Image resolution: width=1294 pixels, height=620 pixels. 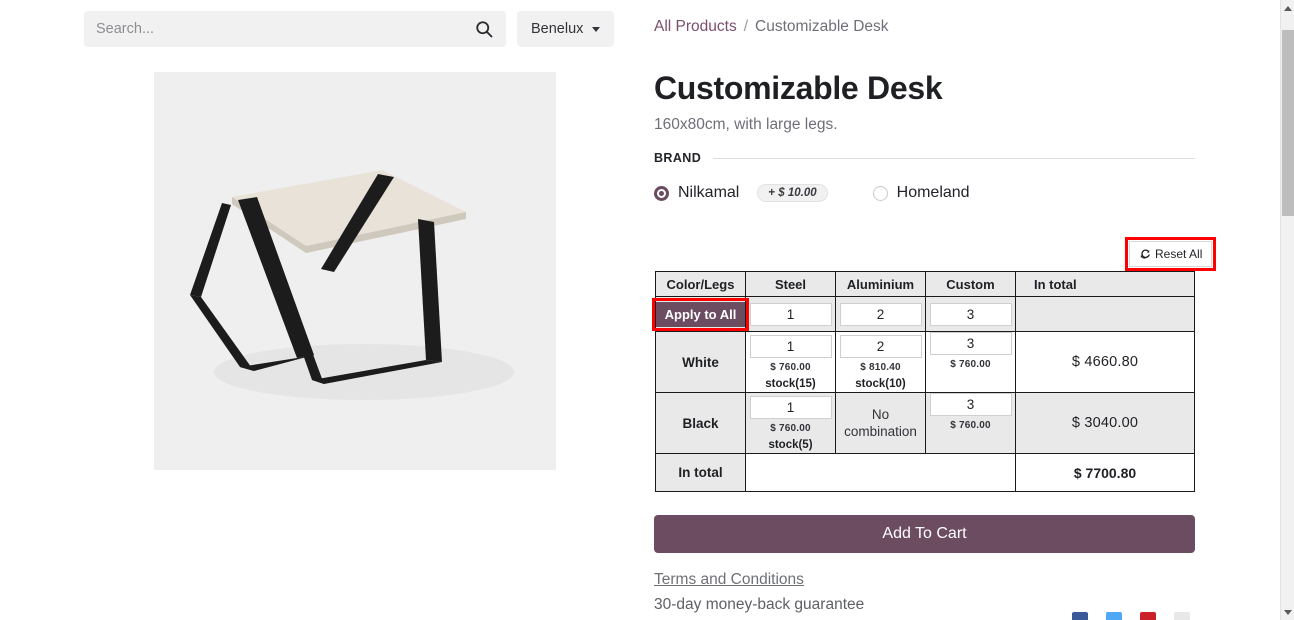 I want to click on search-box, so click(x=295, y=29).